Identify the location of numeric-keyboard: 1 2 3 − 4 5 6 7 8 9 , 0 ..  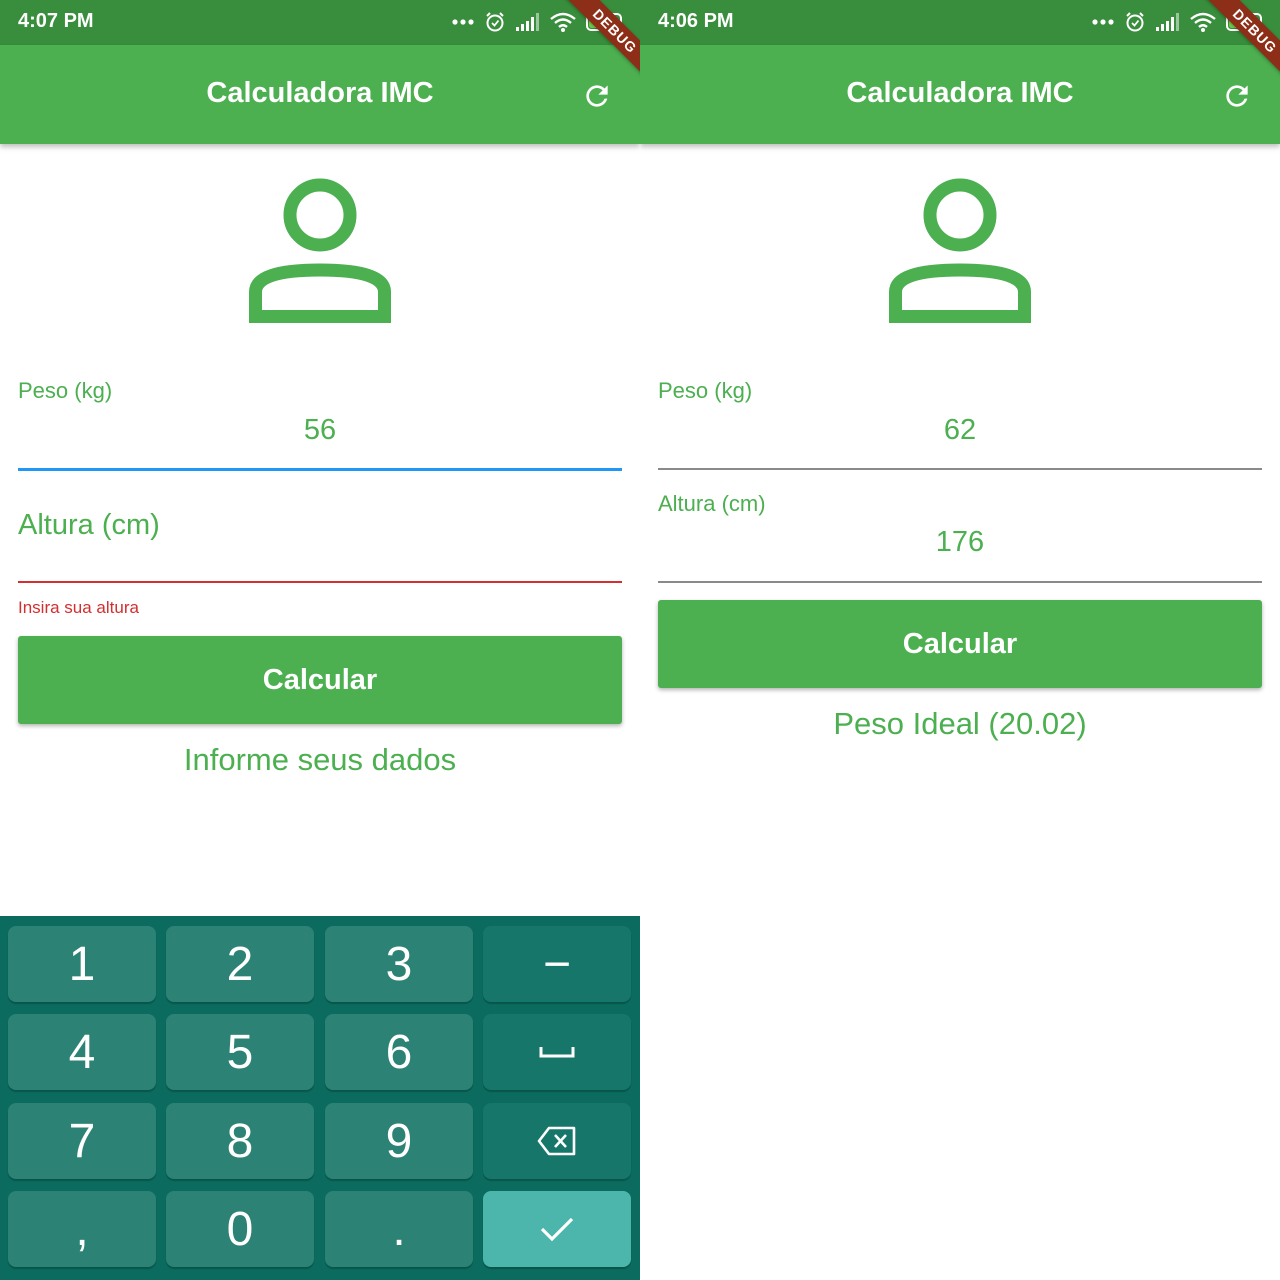
(320, 1098).